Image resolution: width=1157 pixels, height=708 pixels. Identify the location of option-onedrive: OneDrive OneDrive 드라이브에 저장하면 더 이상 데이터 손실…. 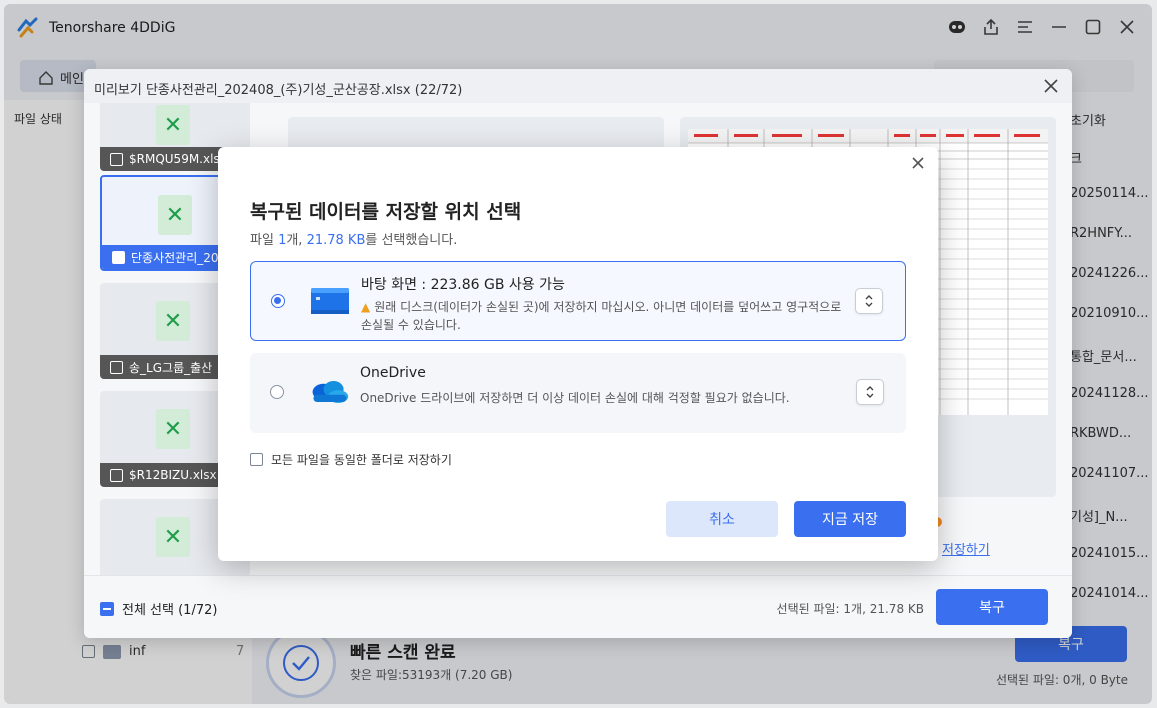
(578, 393).